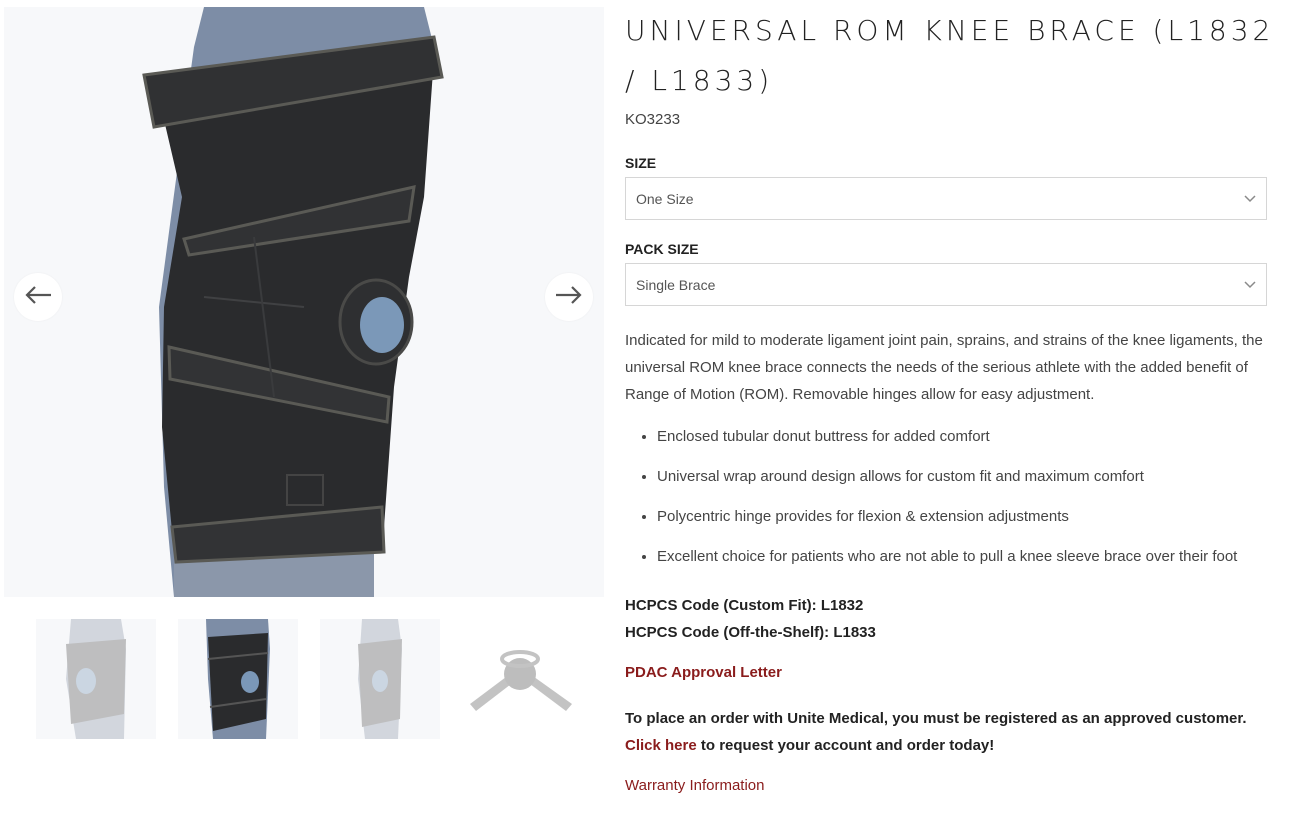 The height and width of the screenshot is (818, 1314). I want to click on hcpcs-off-the-shelf: HCPCS Code (Off-the-Shelf): L1833, so click(750, 632).